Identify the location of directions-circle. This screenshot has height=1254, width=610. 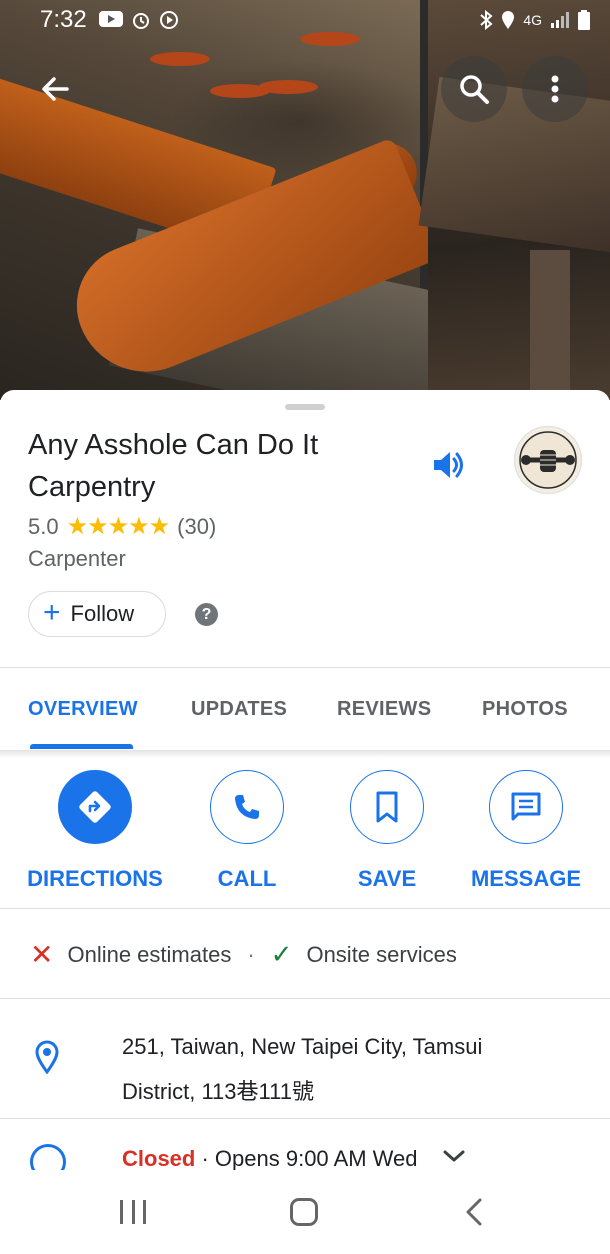
(95, 807).